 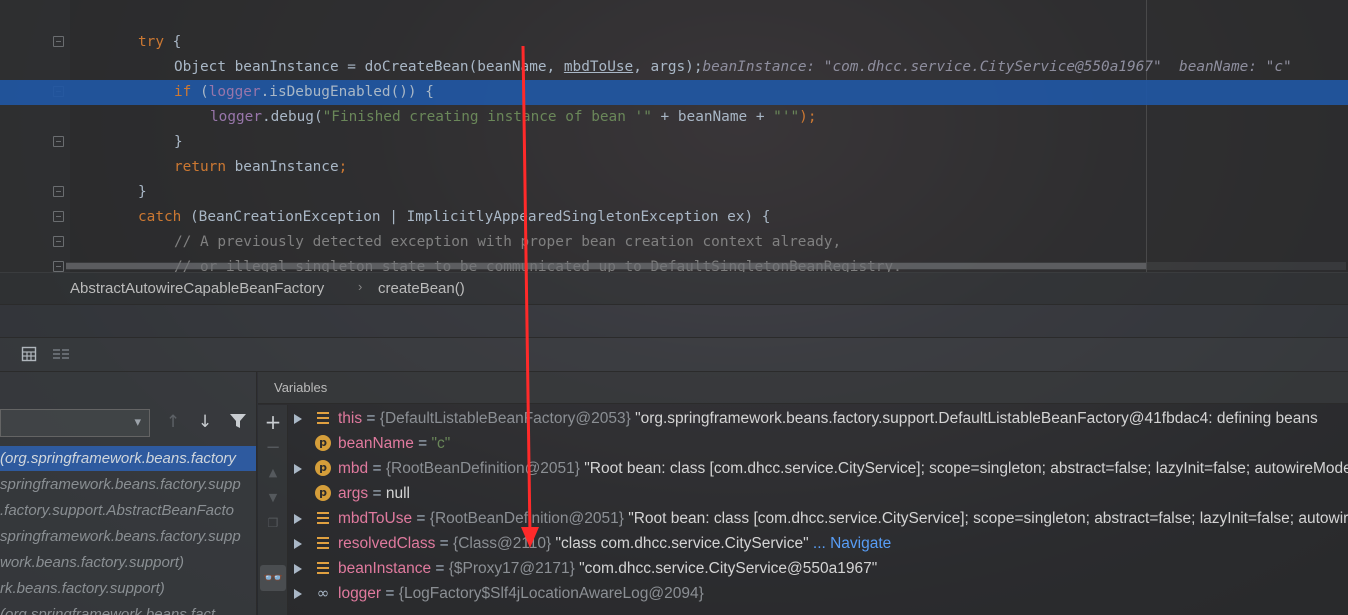 I want to click on thread-selector: ▾, so click(x=75, y=423).